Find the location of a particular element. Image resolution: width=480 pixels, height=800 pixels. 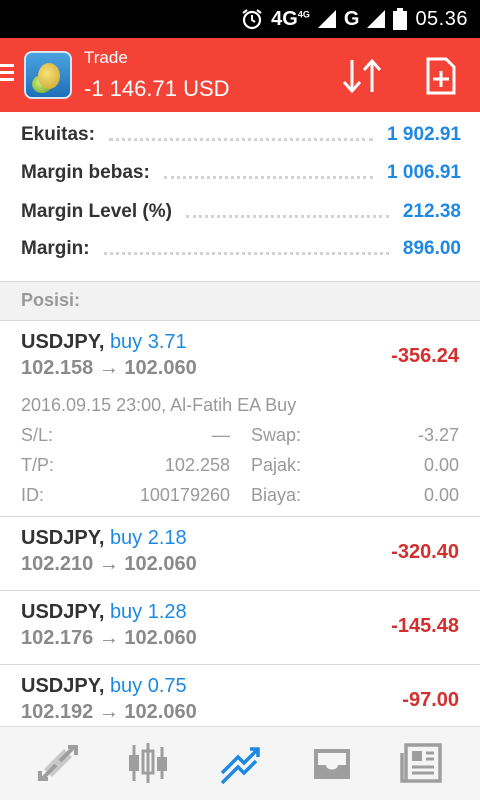

margin-row: Margin: 896.00 is located at coordinates (241, 248).